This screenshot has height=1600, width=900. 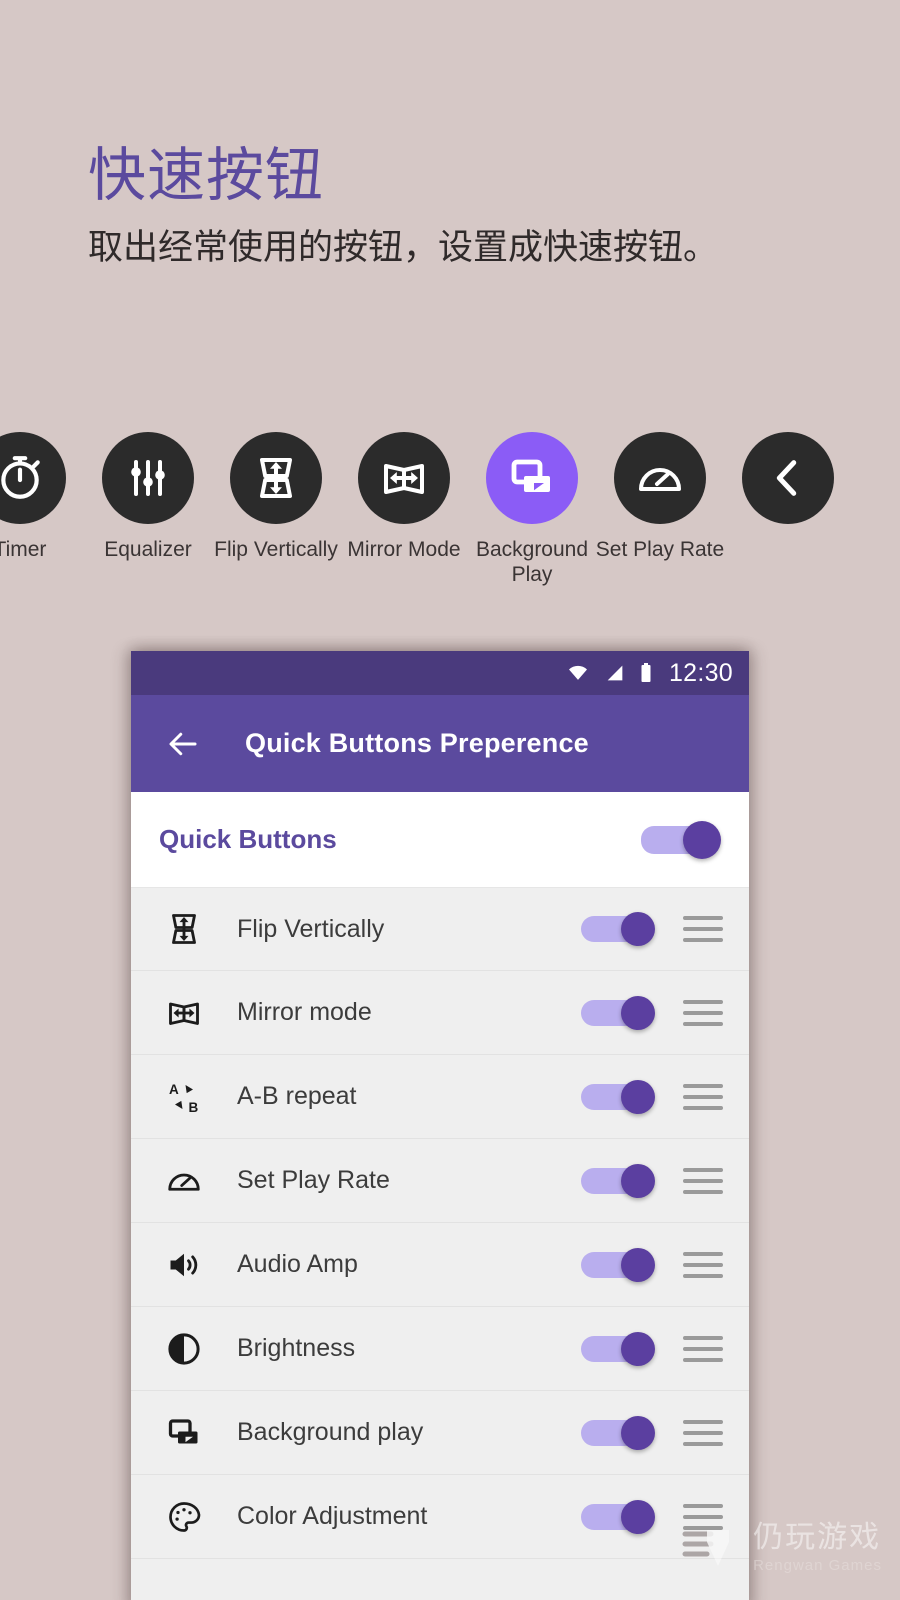 I want to click on back-arrow-icon, so click(x=183, y=744).